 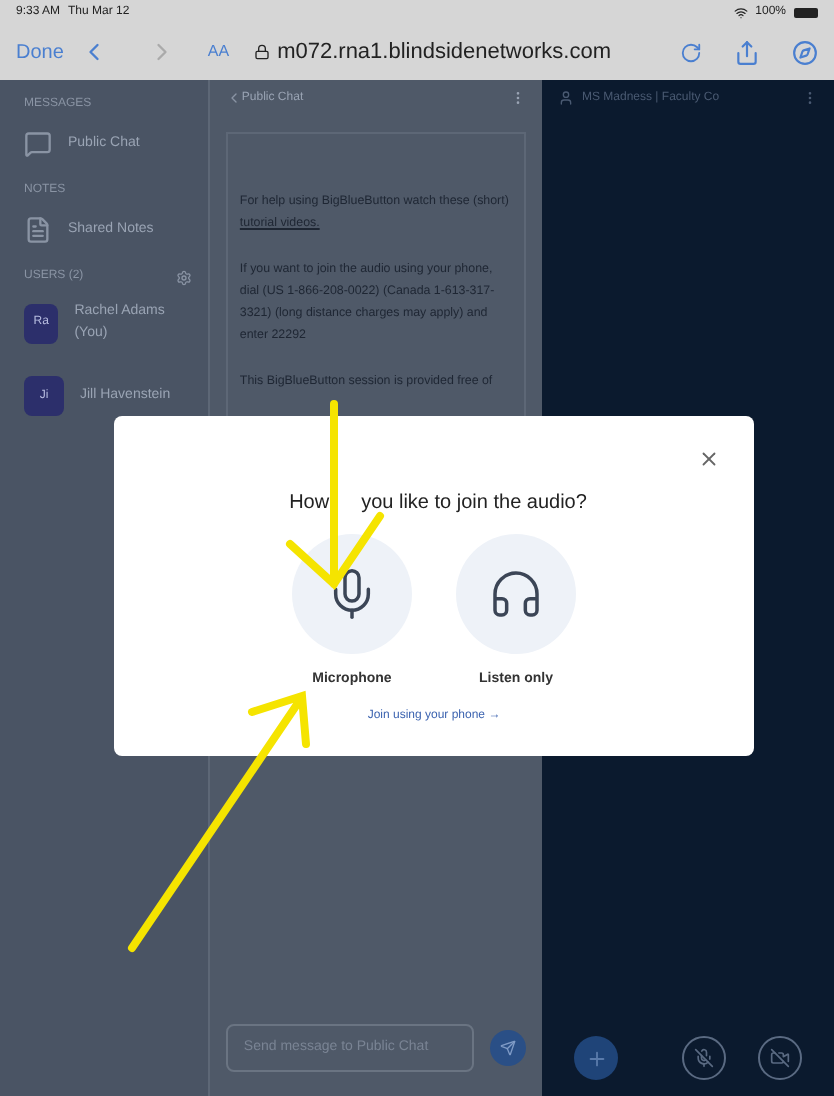 What do you see at coordinates (747, 52) in the screenshot?
I see `share-icon` at bounding box center [747, 52].